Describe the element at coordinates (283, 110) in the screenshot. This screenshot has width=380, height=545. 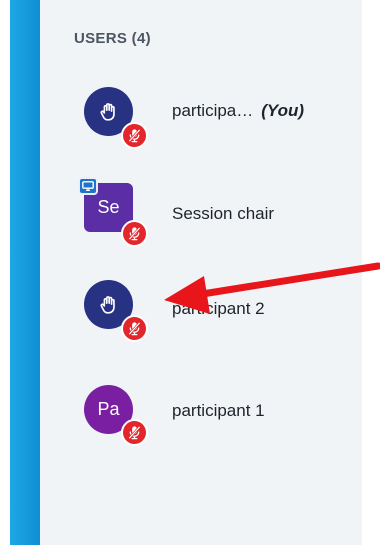
I see `you-label: (You)` at that location.